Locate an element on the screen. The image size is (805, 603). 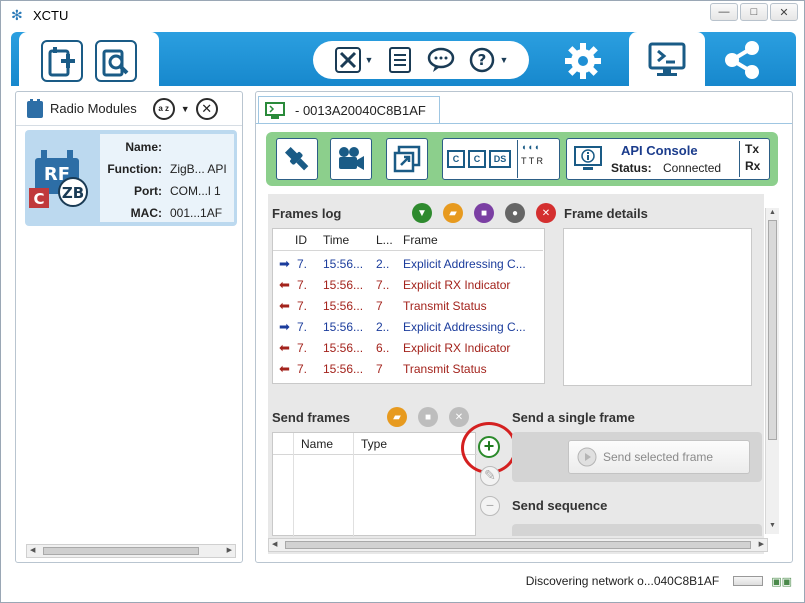
remove-frame-button: − is located at coordinates (490, 506).